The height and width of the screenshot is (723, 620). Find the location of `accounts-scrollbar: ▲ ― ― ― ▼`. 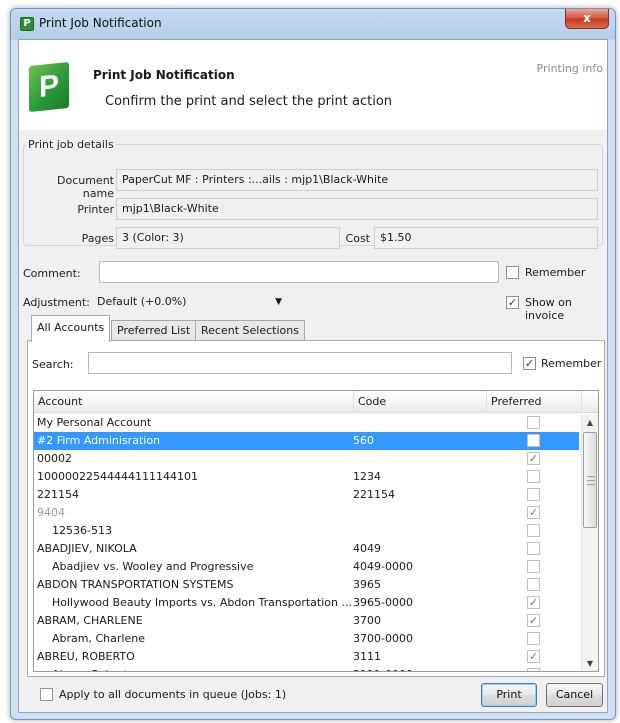

accounts-scrollbar: ▲ ― ― ― ▼ is located at coordinates (589, 542).